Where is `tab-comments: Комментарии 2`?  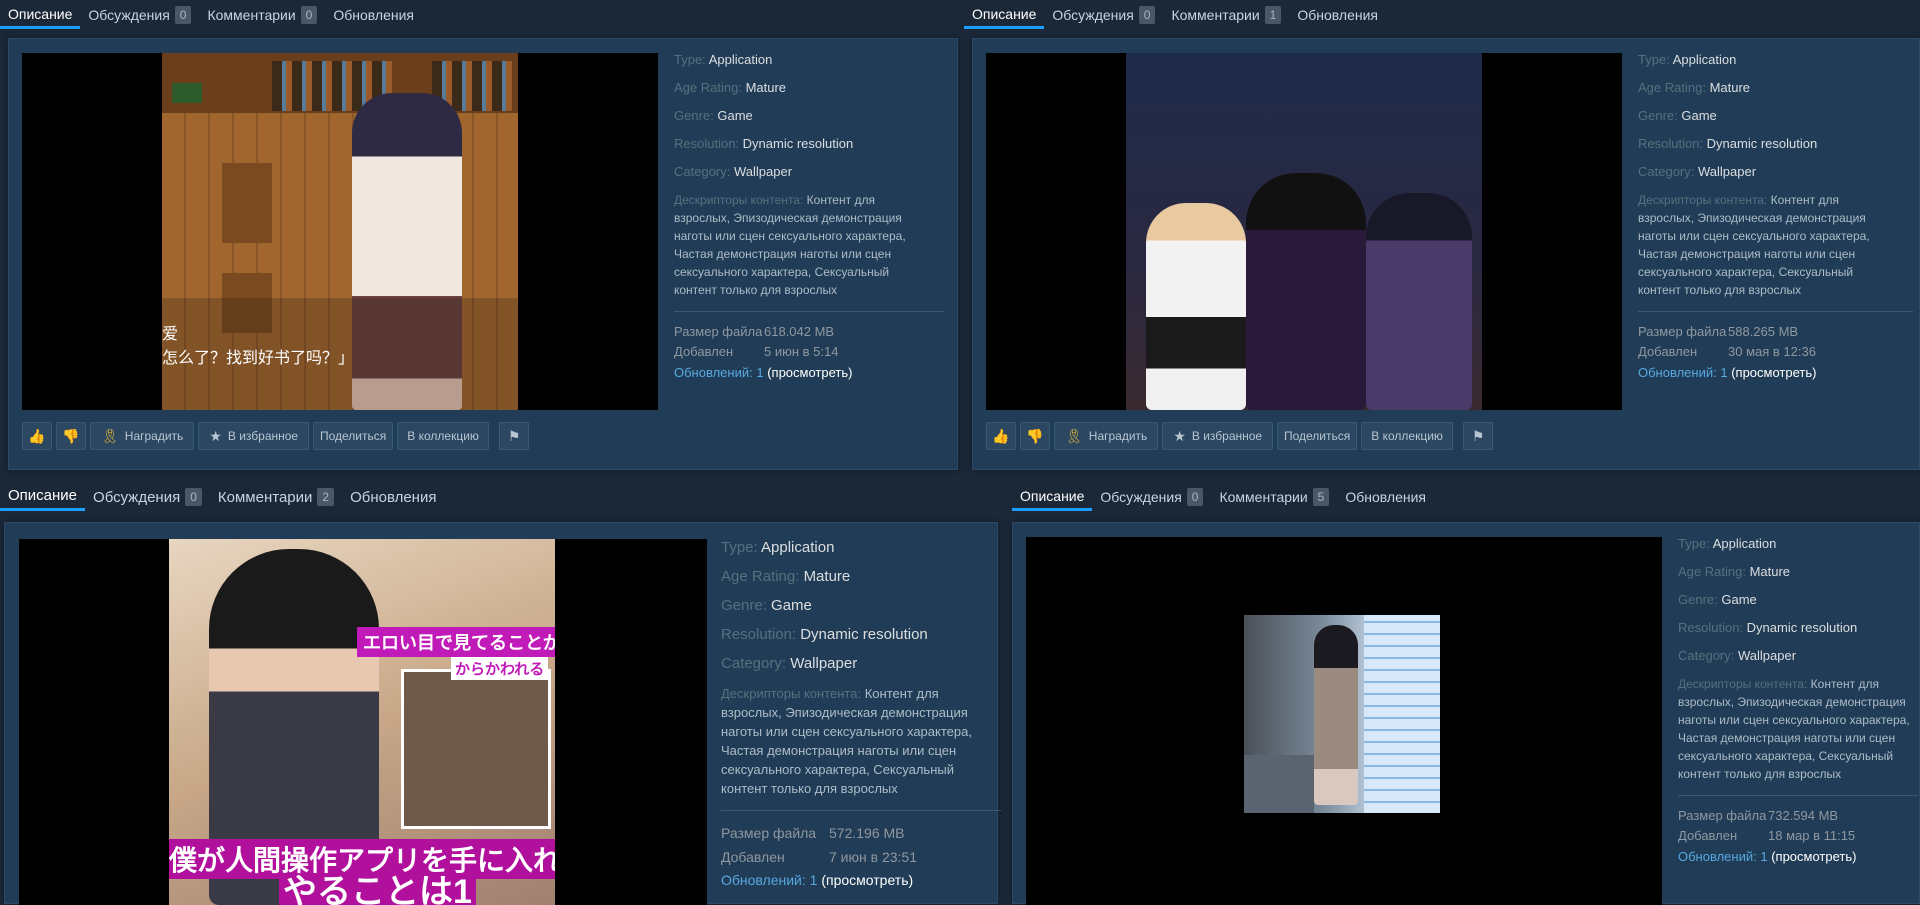
tab-comments: Комментарии 2 is located at coordinates (276, 497).